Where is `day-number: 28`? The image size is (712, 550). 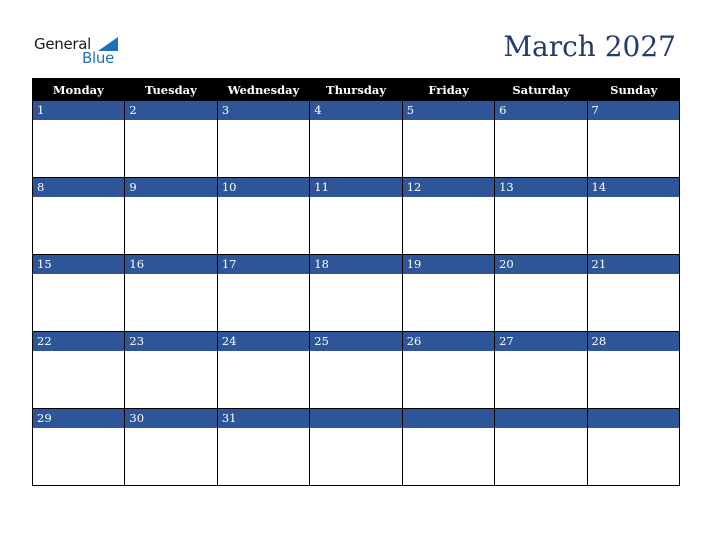
day-number: 28 is located at coordinates (633, 341).